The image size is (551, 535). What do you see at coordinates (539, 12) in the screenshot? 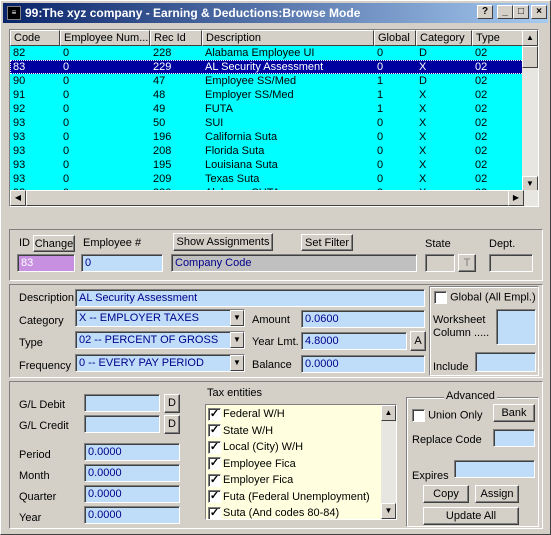
I see `close-button: ×` at bounding box center [539, 12].